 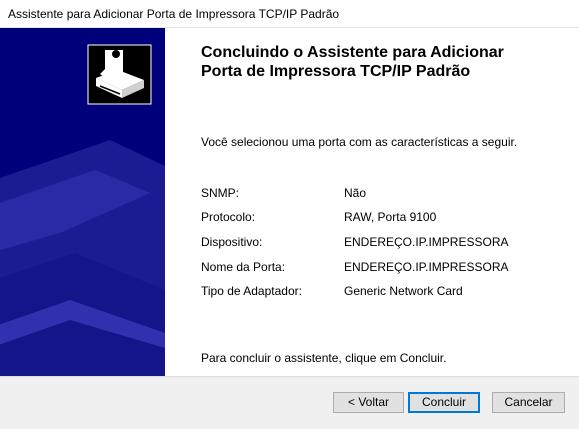 I want to click on detail-label: Tipo de Adaptador:, so click(x=251, y=291).